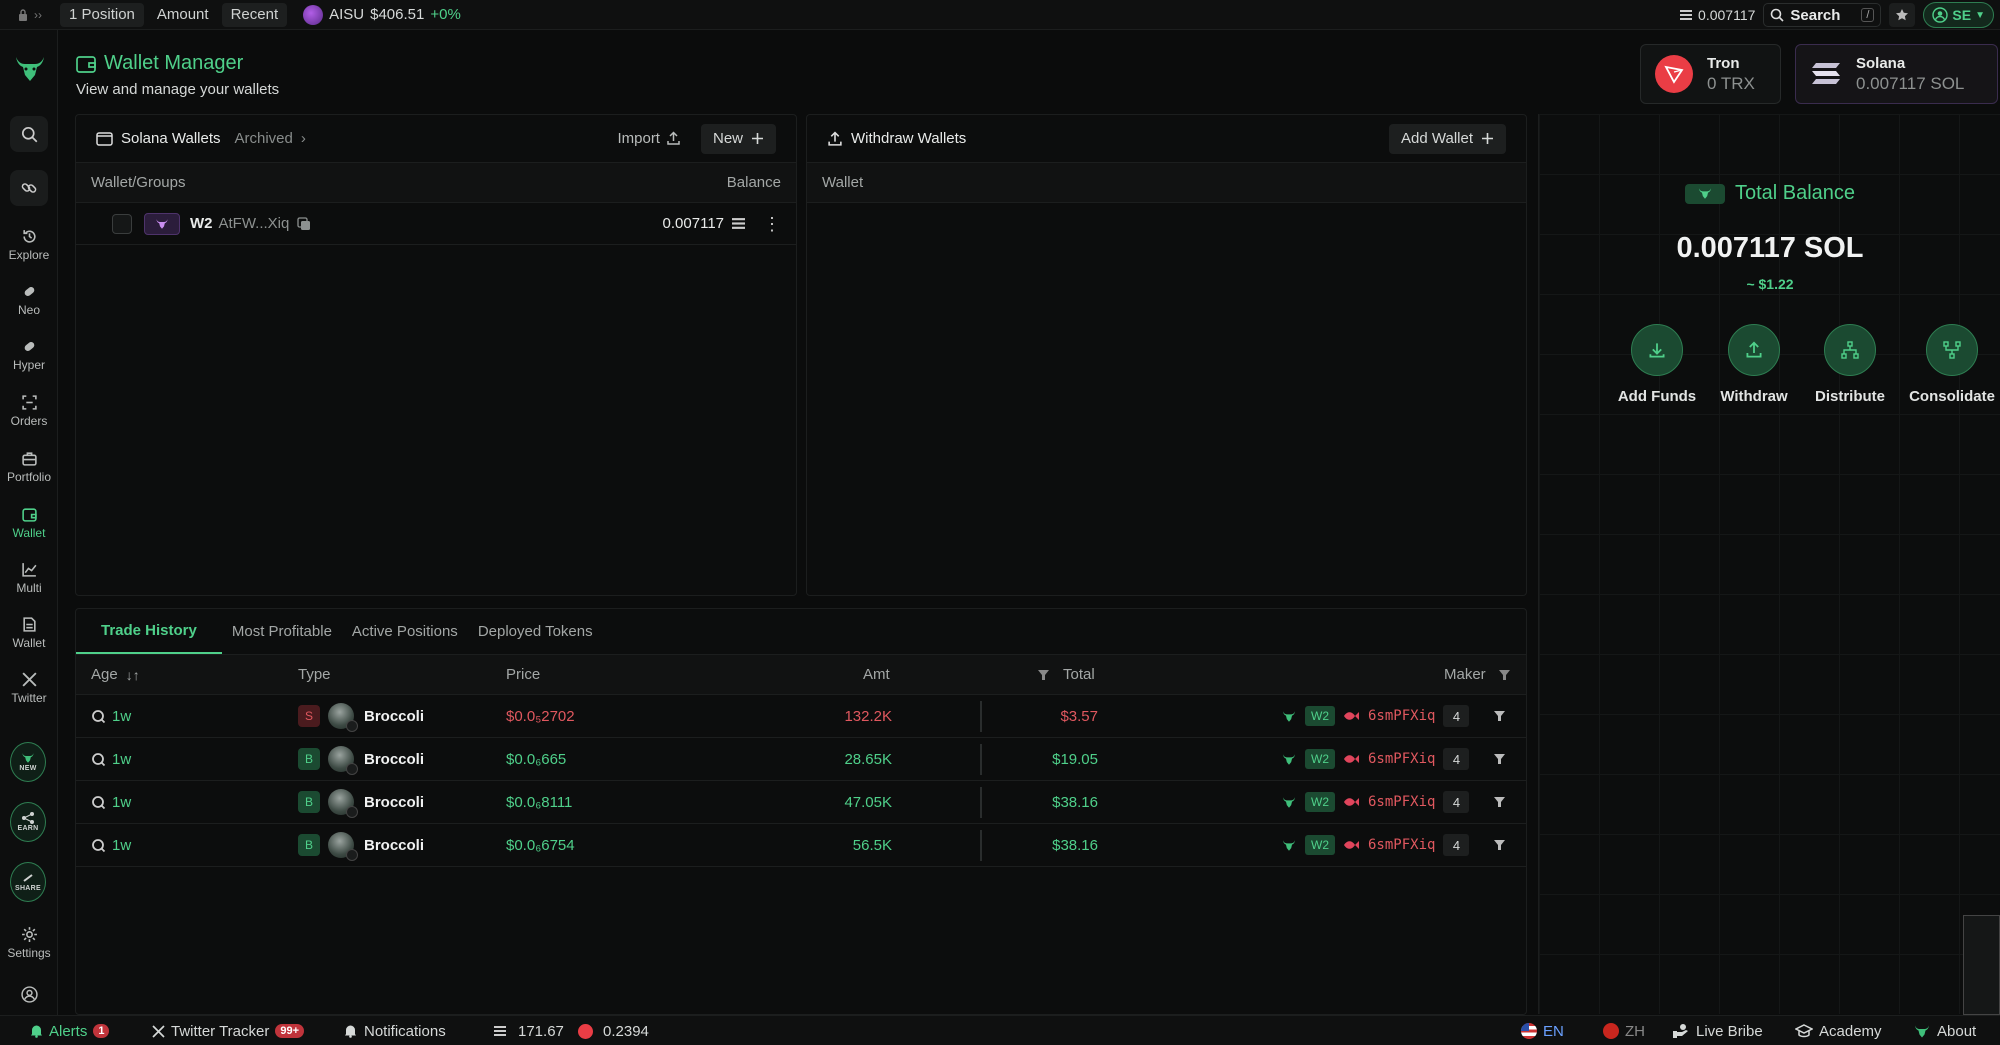 The height and width of the screenshot is (1045, 2000). What do you see at coordinates (1850, 364) in the screenshot?
I see `distribute-button: Distribute` at bounding box center [1850, 364].